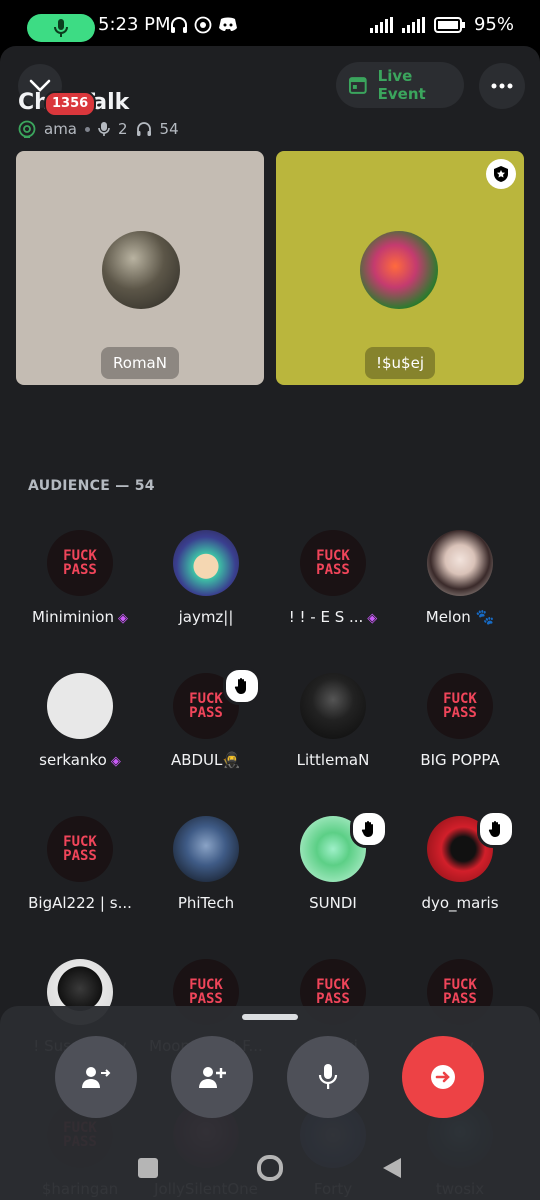 This screenshot has height=1200, width=540. What do you see at coordinates (61, 28) in the screenshot?
I see `ongoing-call-pill` at bounding box center [61, 28].